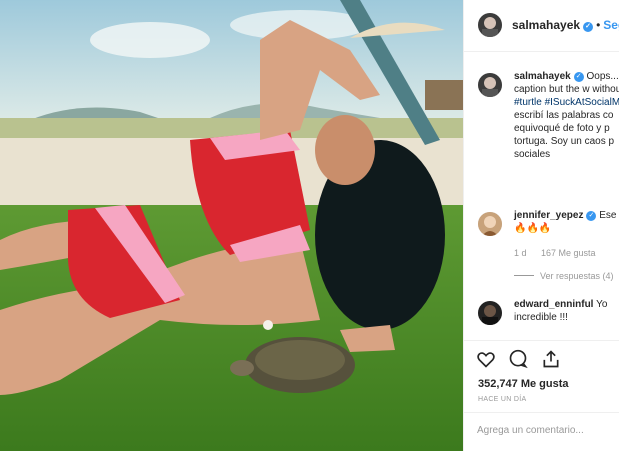  Describe the element at coordinates (553, 304) in the screenshot. I see `commenter-username: edward_enninful` at that location.